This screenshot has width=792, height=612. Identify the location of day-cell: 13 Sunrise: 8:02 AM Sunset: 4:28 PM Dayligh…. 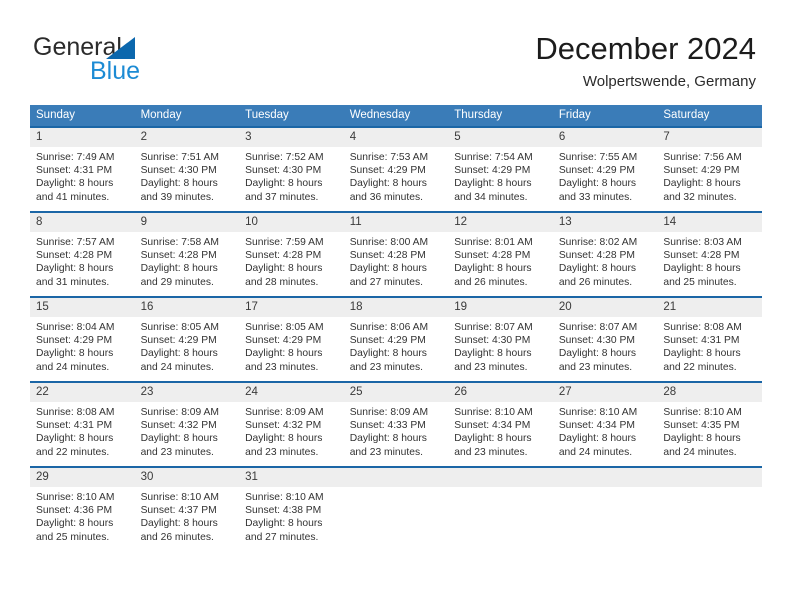
(605, 254).